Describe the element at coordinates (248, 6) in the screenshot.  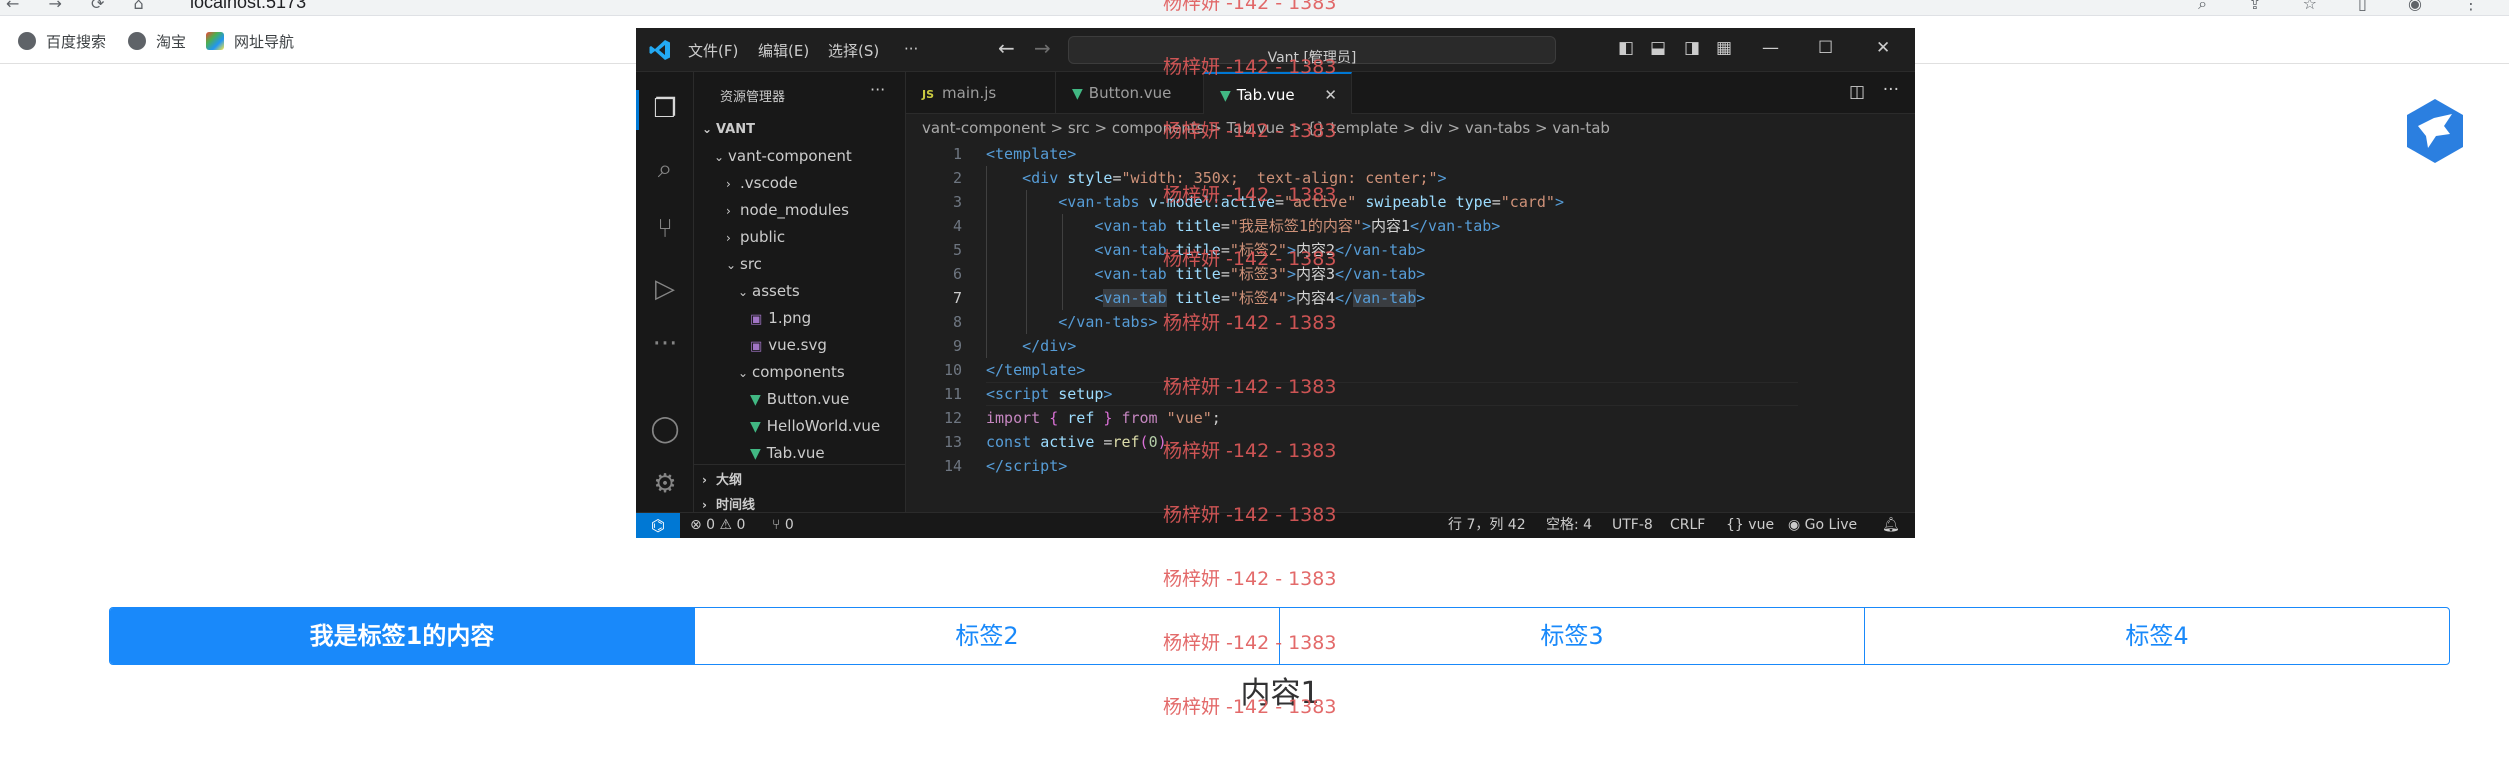
I see `address-bar-url: localhost:5173` at that location.